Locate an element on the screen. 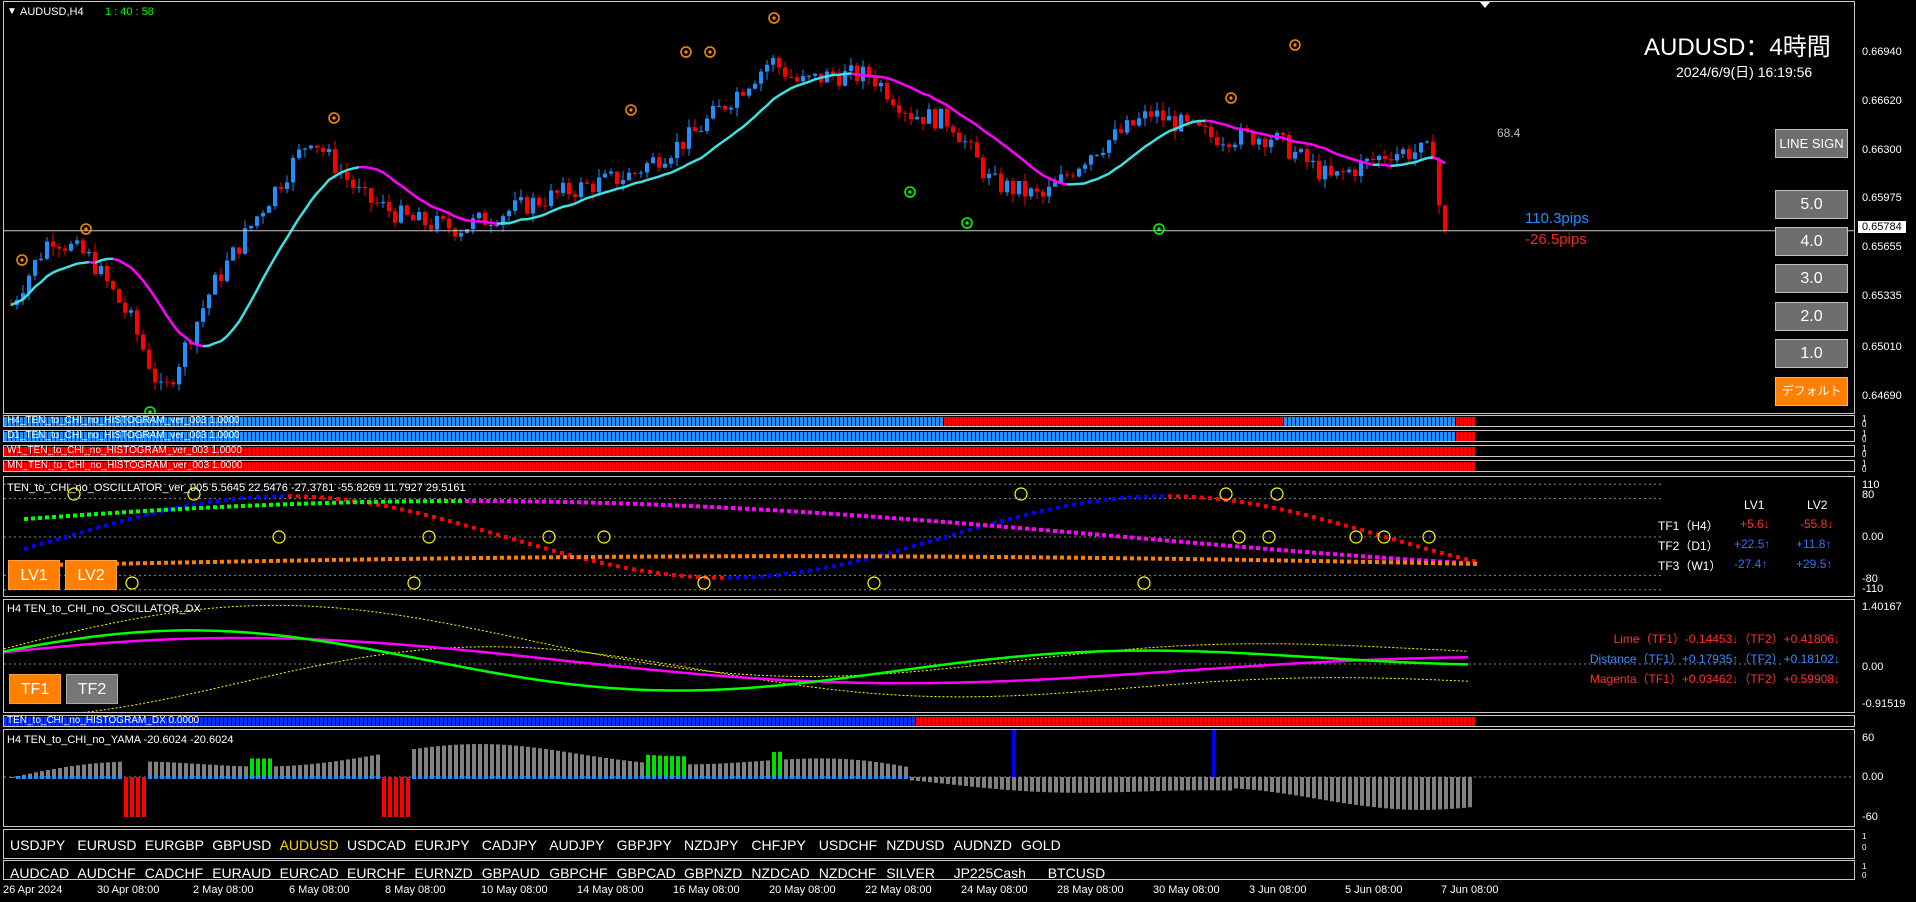 The image size is (1916, 902). symbol-btcusd: BTCUSD is located at coordinates (1077, 872).